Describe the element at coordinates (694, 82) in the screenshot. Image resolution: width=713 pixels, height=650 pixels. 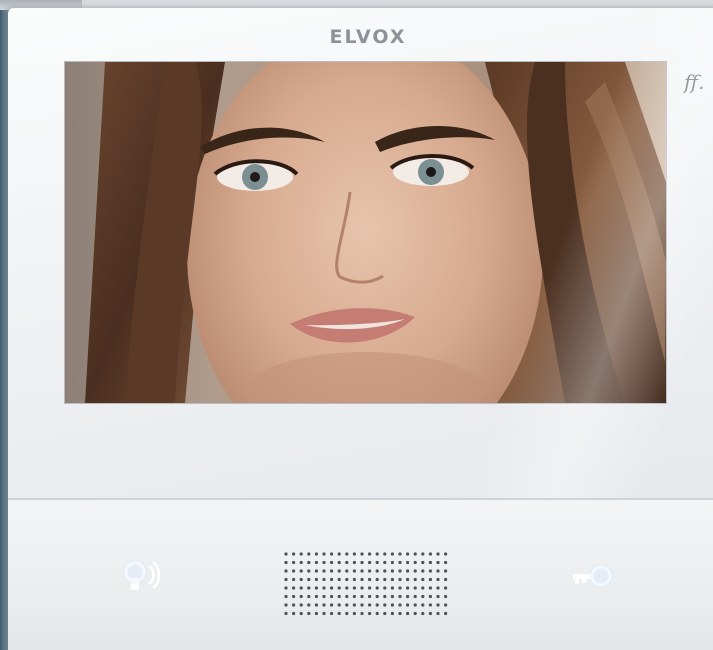
I see `status-indicator-icon: ﬀ.` at that location.